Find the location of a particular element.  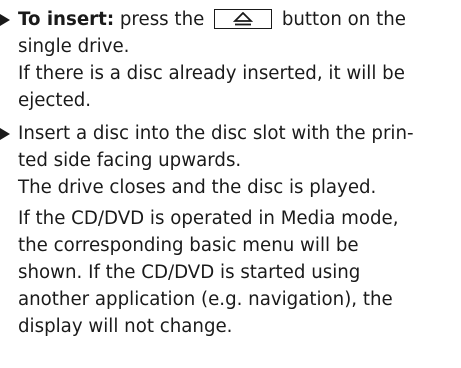

step-1-text-after-key: button on the is located at coordinates (341, 19).